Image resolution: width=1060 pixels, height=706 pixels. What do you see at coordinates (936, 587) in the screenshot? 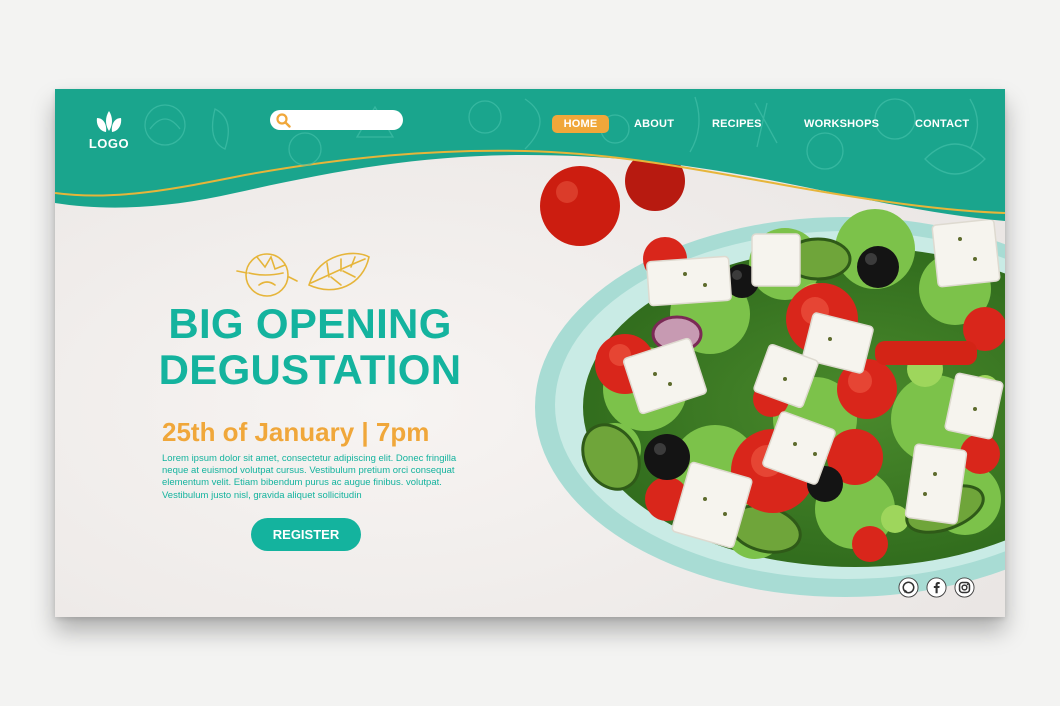
I see `facebook-icon` at bounding box center [936, 587].